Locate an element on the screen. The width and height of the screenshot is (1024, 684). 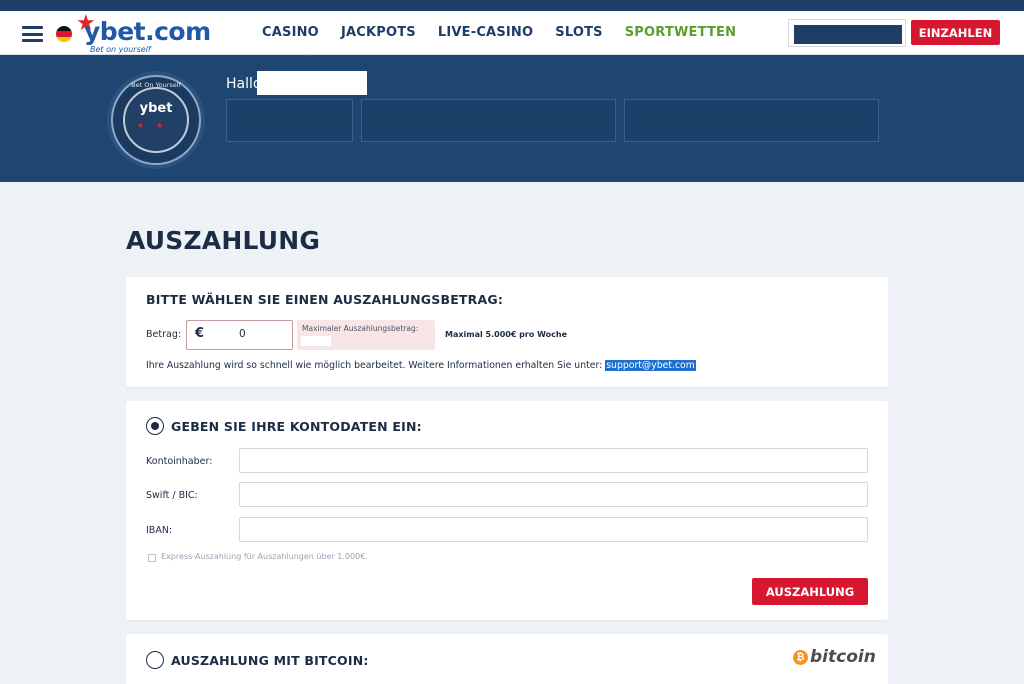
weekly-limit: Maximal 5.000€ pro Woche is located at coordinates (506, 334).